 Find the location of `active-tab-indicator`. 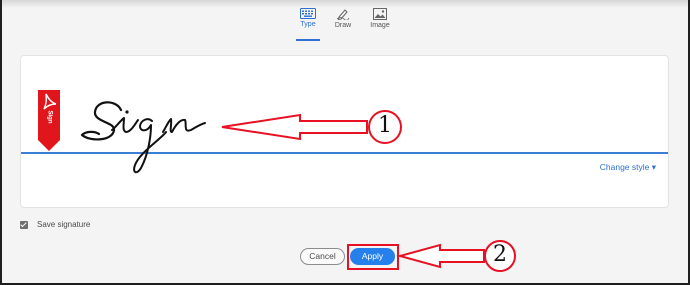

active-tab-indicator is located at coordinates (308, 40).